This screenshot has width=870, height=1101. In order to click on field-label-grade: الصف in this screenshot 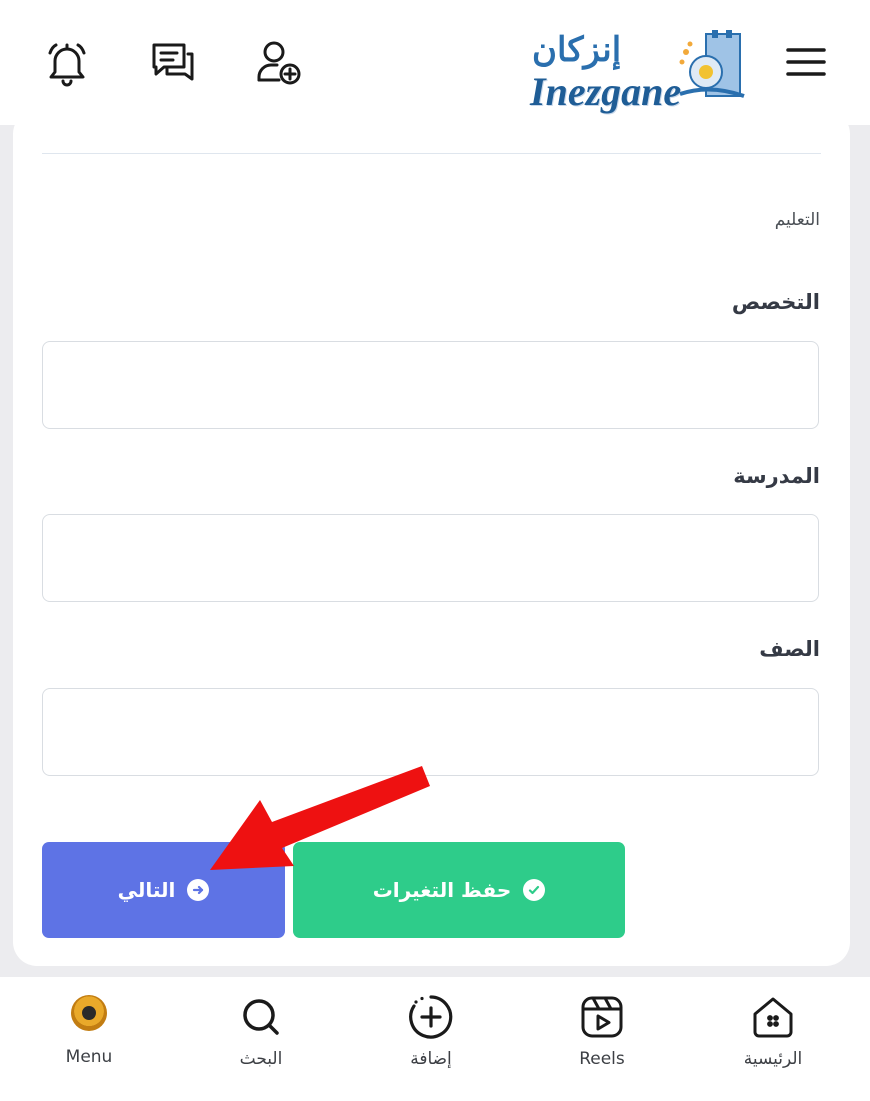, I will do `click(789, 649)`.